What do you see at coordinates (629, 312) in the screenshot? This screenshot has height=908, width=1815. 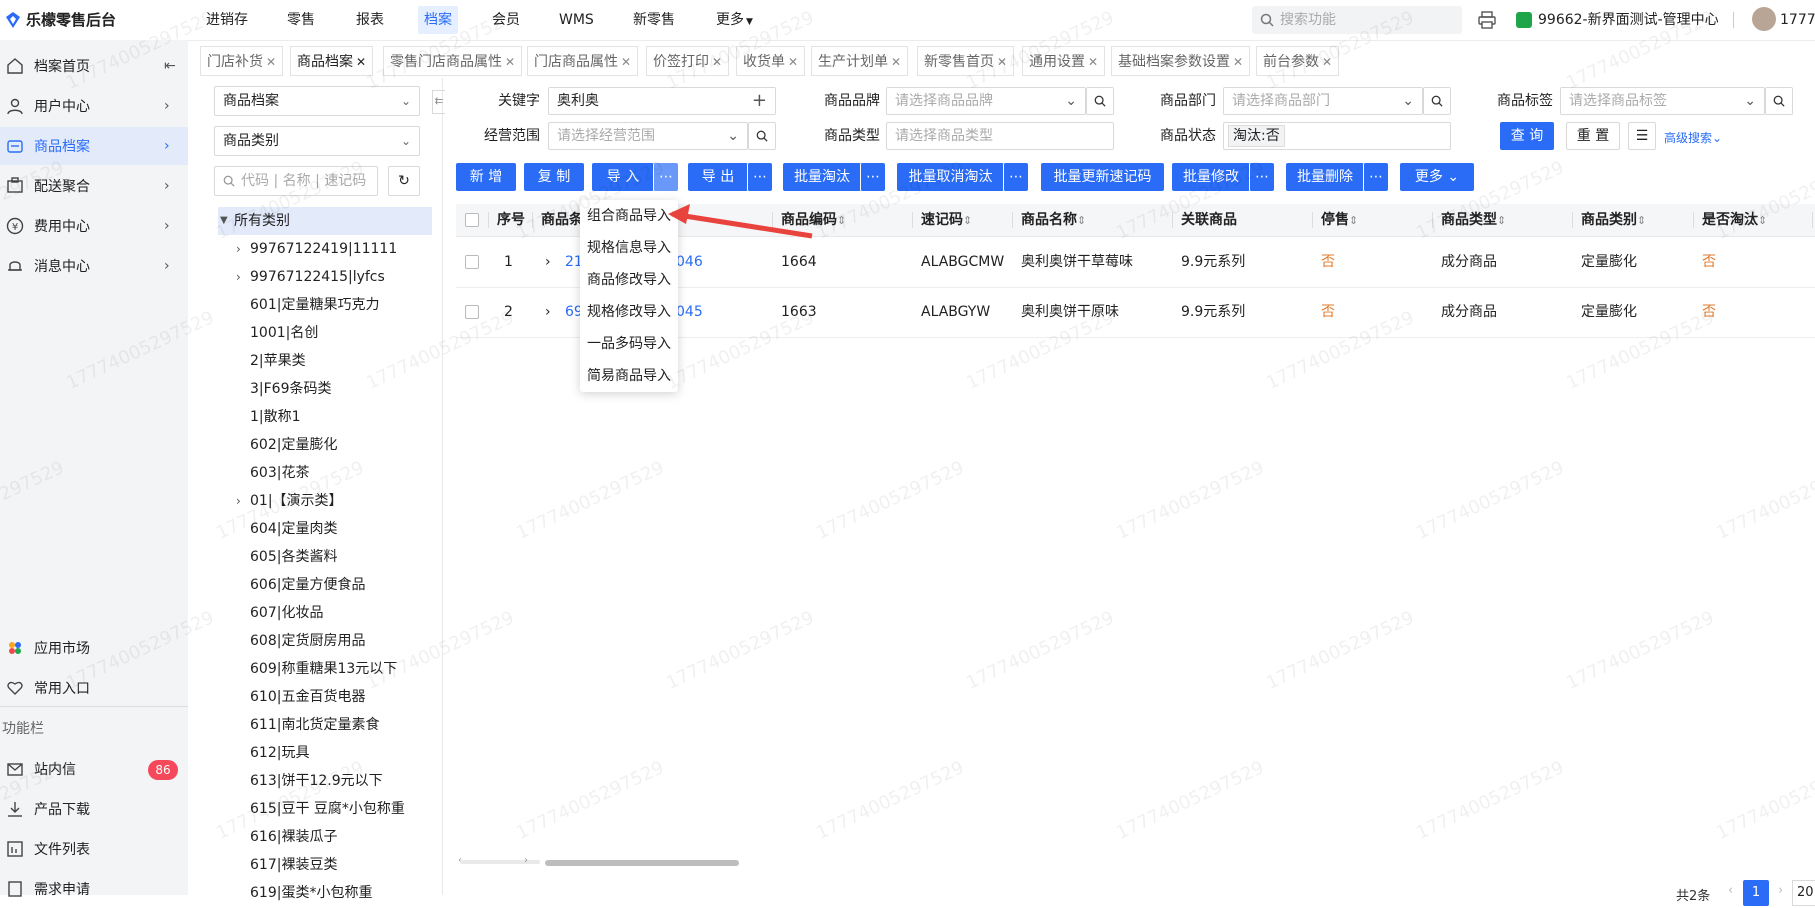 I see `menu-item-spec-modify-import: 规格修改导入` at bounding box center [629, 312].